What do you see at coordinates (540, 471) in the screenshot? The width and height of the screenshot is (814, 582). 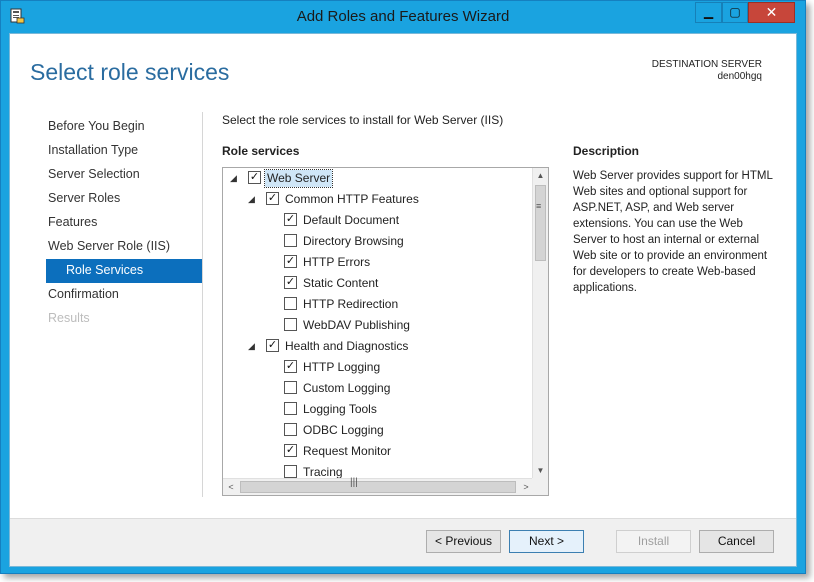 I see `scroll-down-arrow-icon: ▼` at bounding box center [540, 471].